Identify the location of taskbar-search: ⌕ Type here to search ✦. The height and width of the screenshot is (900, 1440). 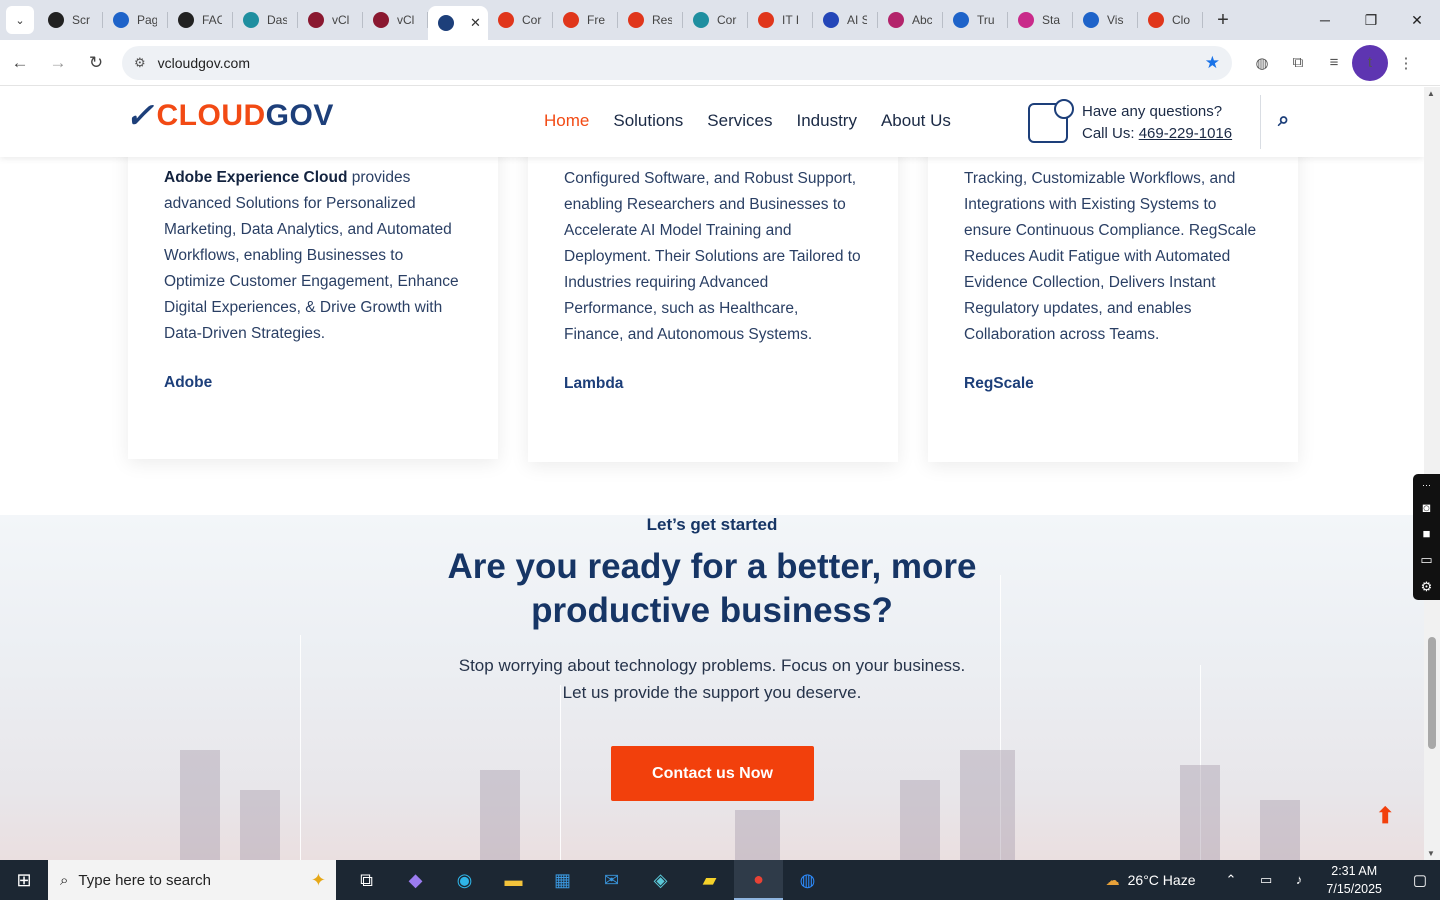
(192, 880).